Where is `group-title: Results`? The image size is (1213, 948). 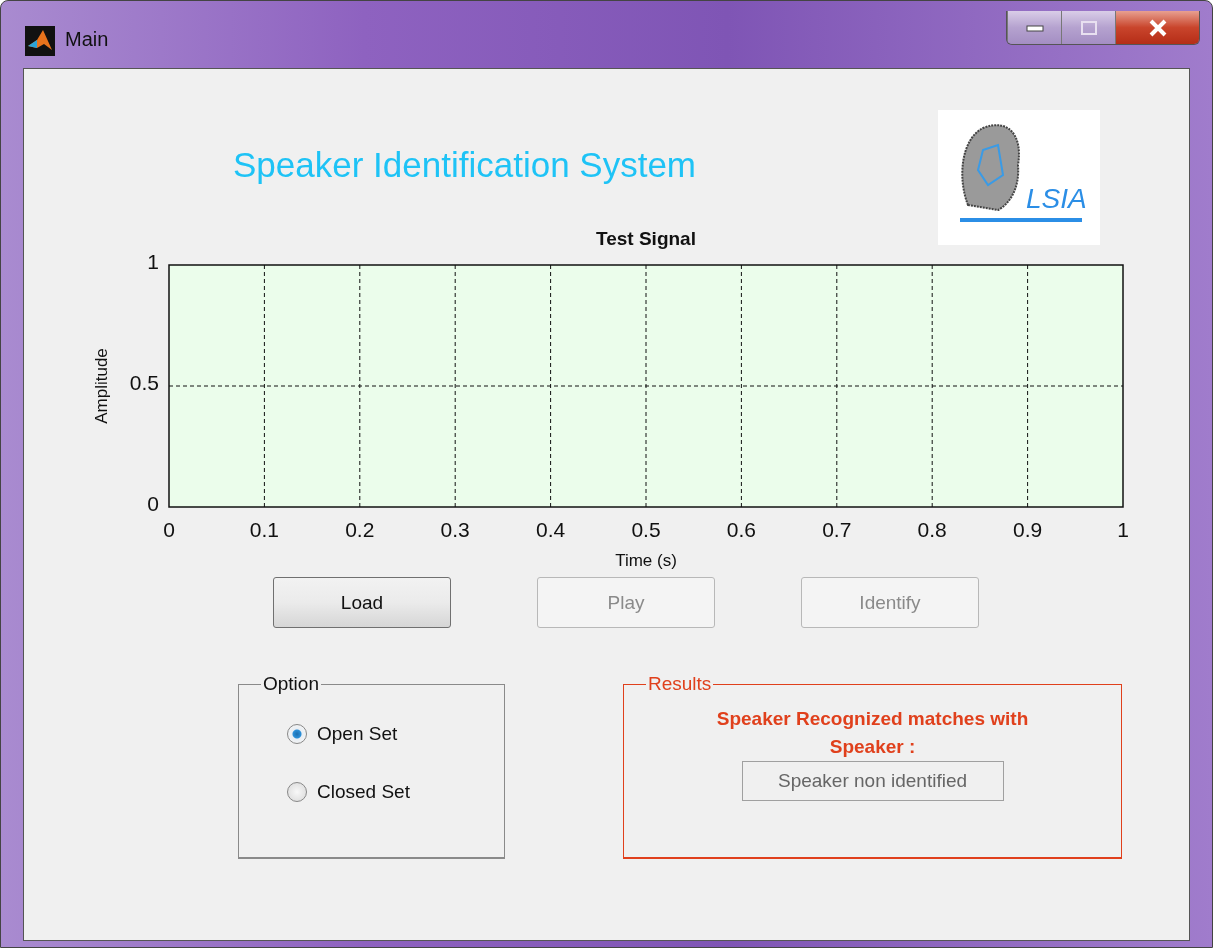 group-title: Results is located at coordinates (680, 684).